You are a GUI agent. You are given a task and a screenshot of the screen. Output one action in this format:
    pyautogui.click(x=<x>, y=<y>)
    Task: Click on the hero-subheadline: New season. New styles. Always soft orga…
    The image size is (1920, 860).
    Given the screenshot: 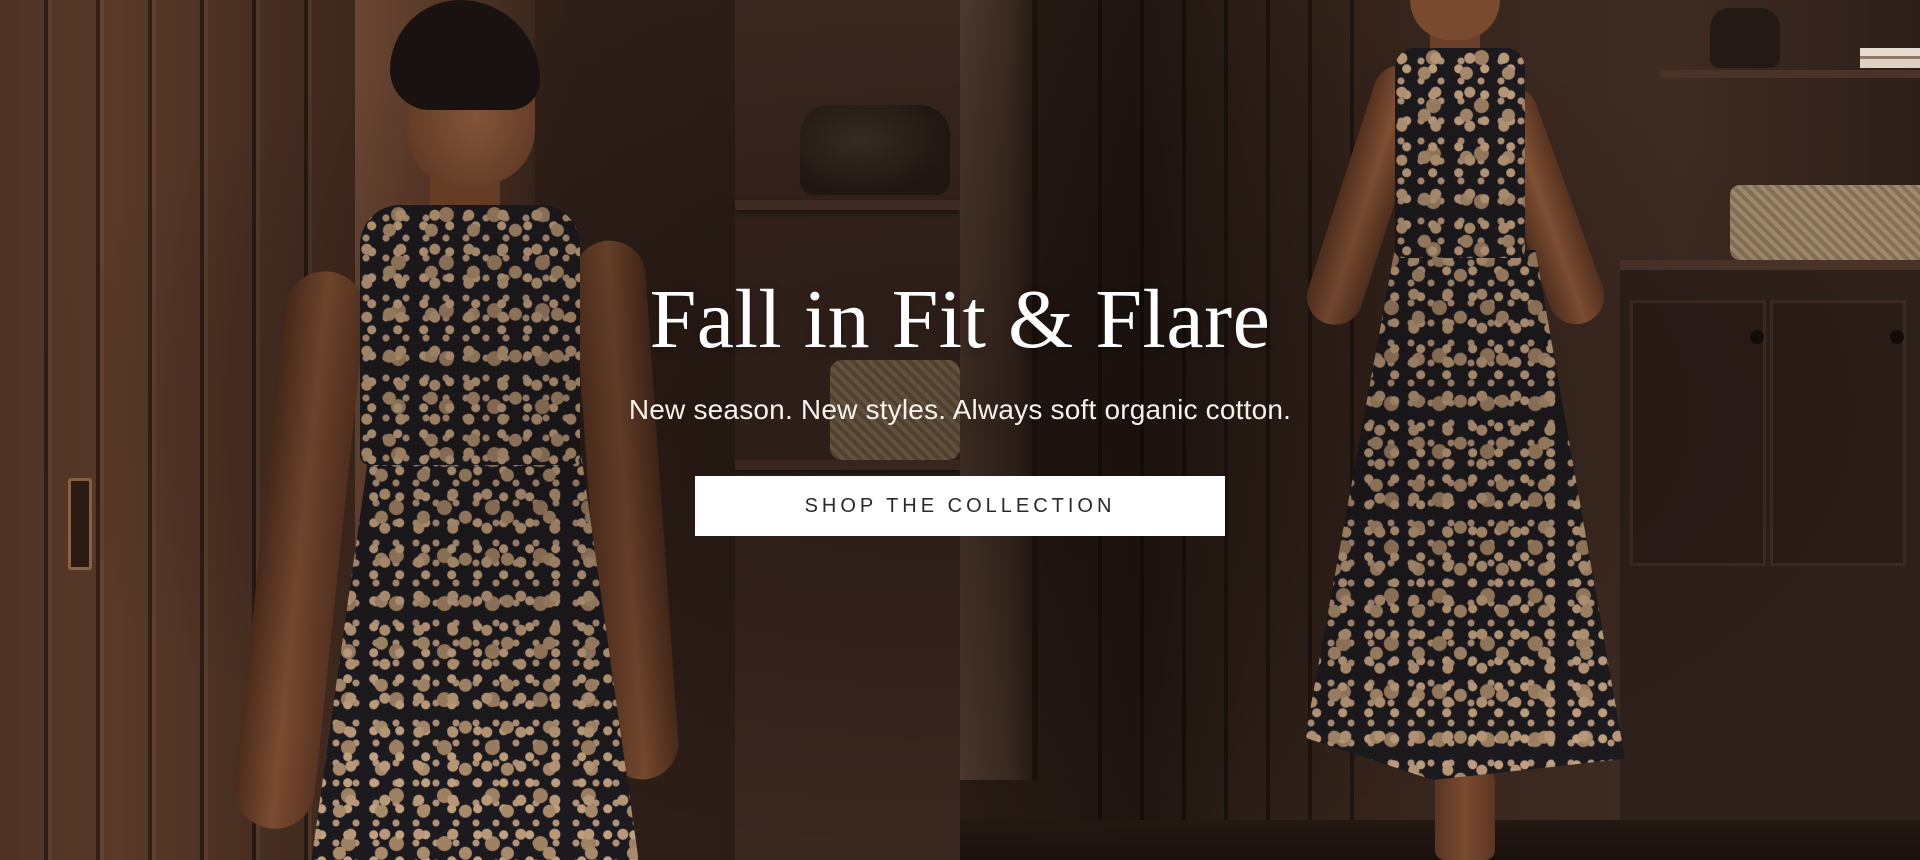 What is the action you would take?
    pyautogui.click(x=960, y=409)
    